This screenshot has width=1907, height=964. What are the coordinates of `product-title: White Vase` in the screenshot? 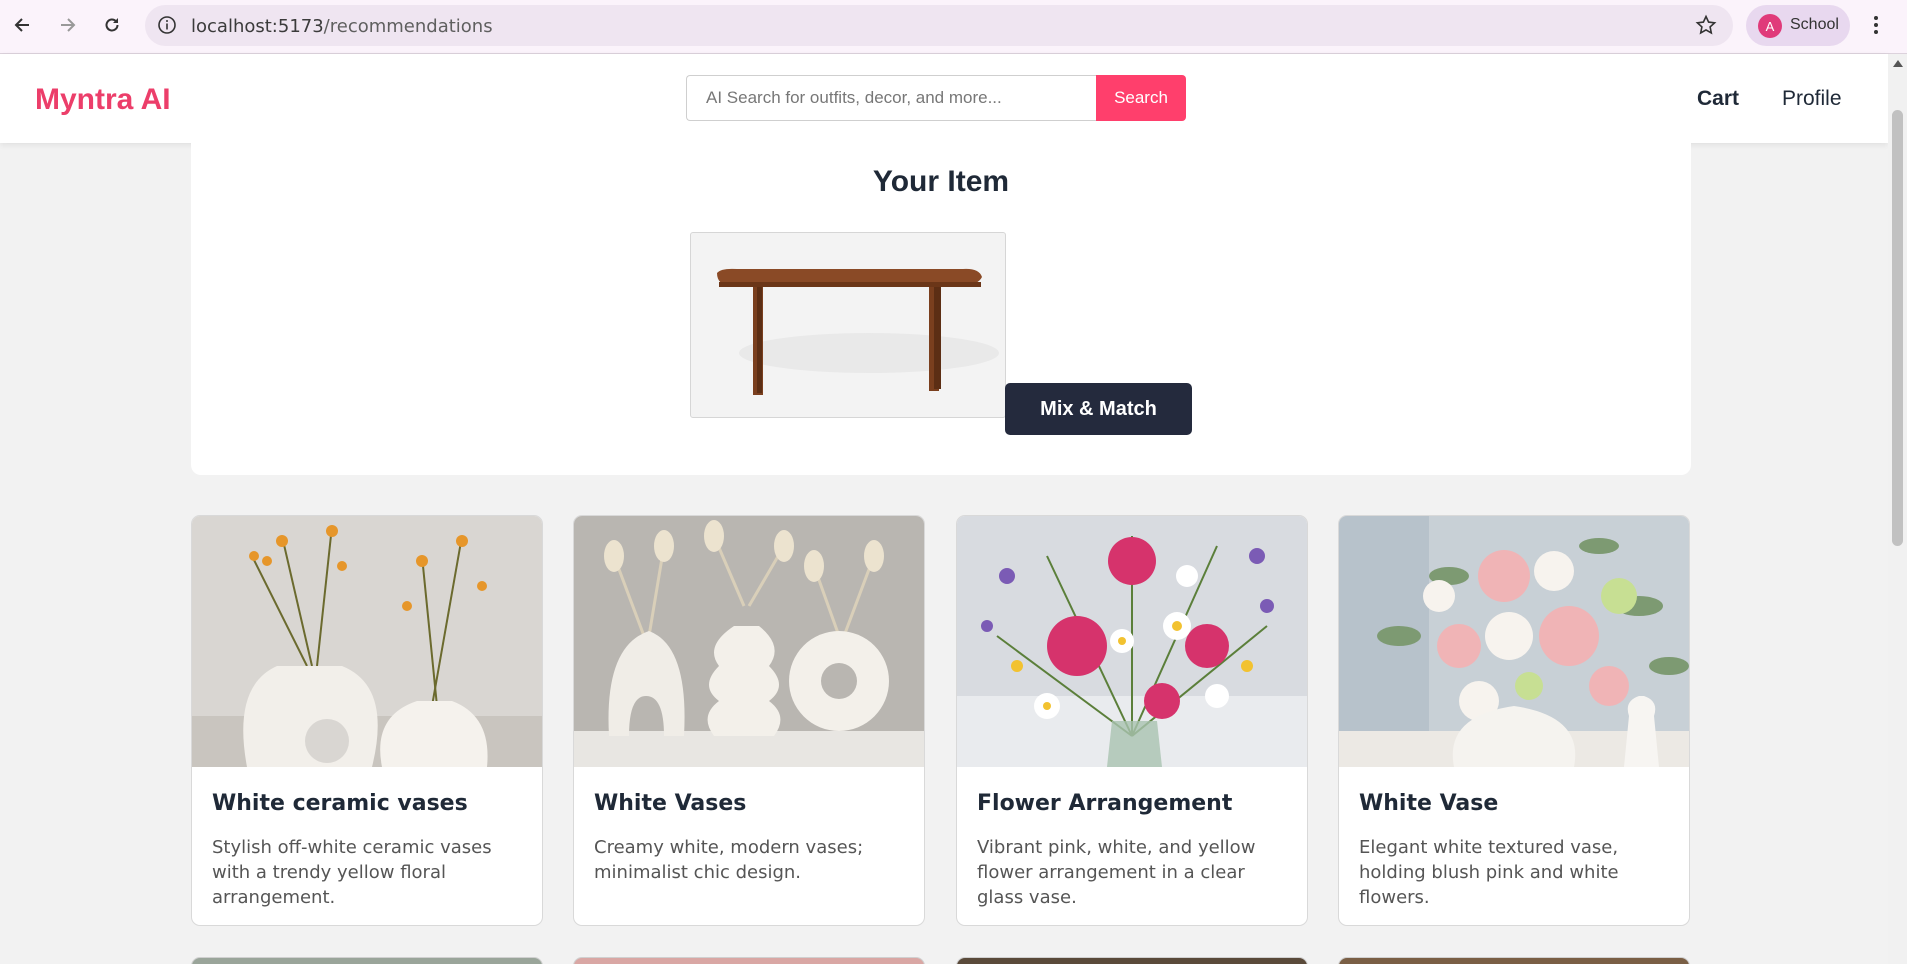 It's located at (1429, 803).